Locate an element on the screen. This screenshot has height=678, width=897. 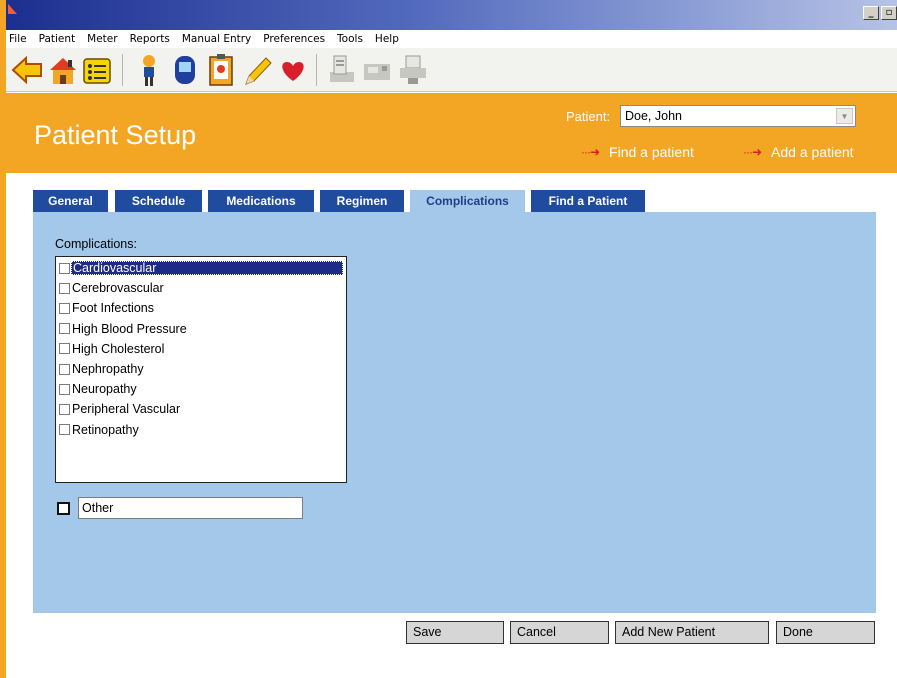
find-patient-label: Find a patient is located at coordinates (651, 152).